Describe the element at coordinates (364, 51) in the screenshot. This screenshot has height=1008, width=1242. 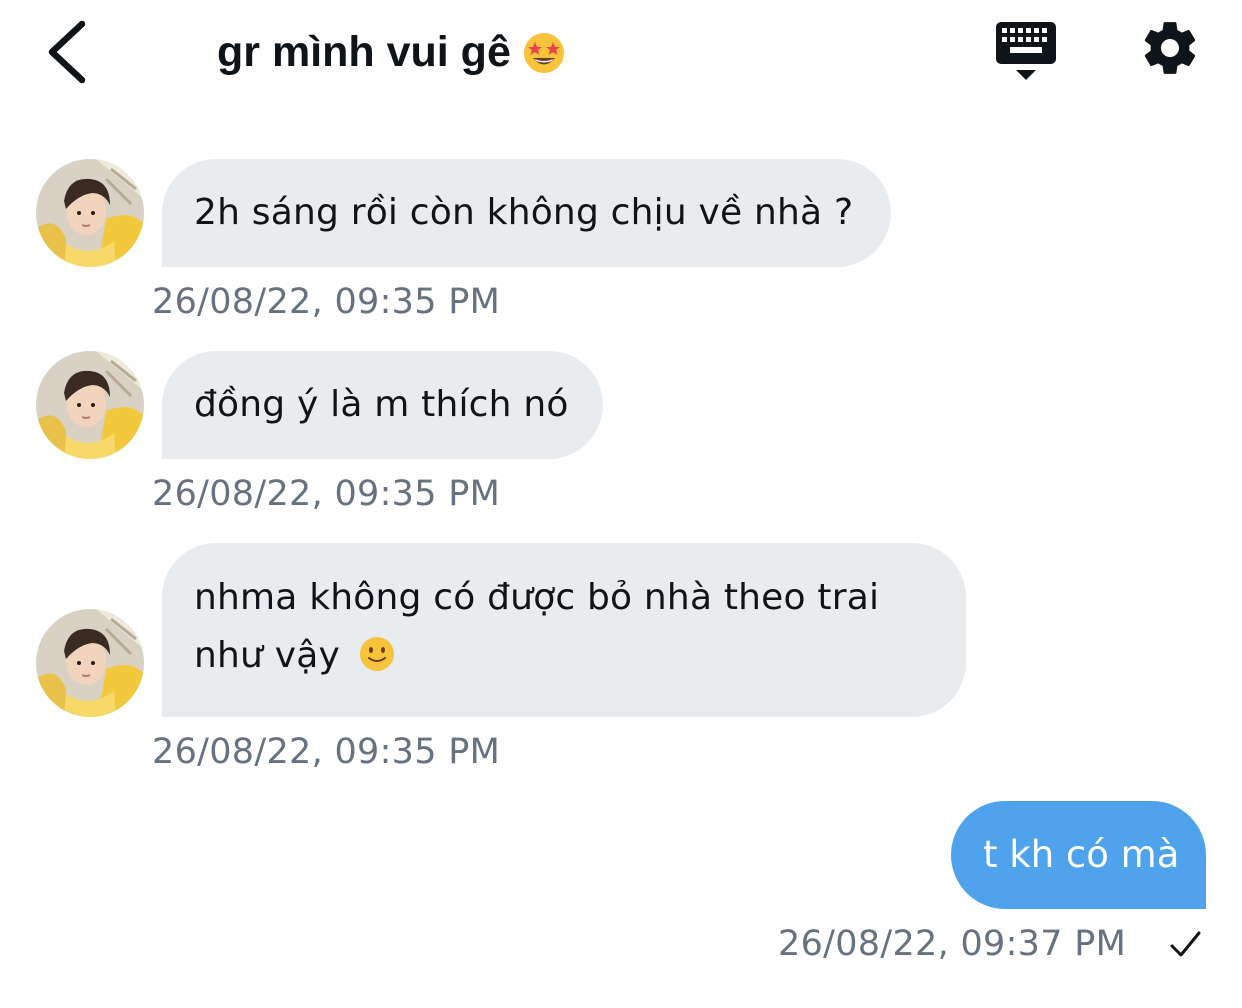
I see `conversation-title: gr mình vui gê` at that location.